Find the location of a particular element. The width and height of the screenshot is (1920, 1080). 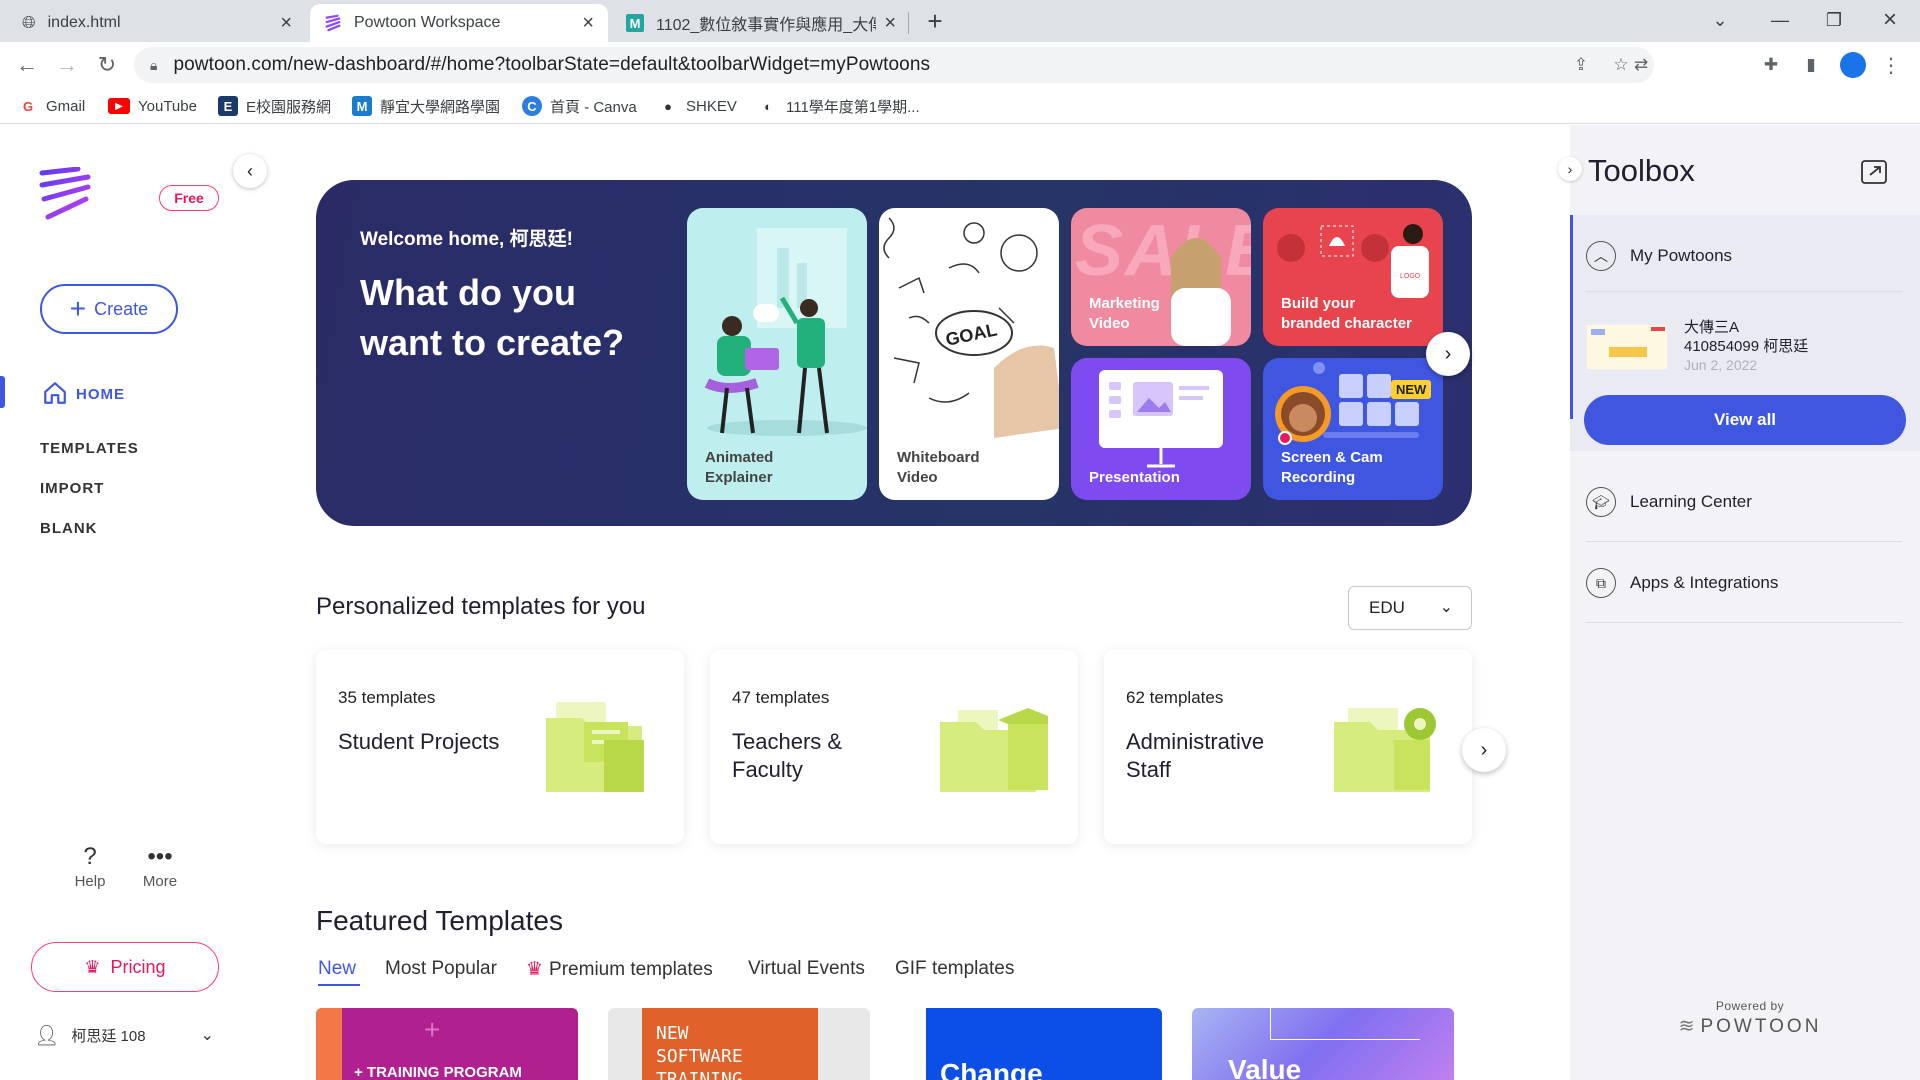

user-name: 柯思廷 108 is located at coordinates (108, 1036).